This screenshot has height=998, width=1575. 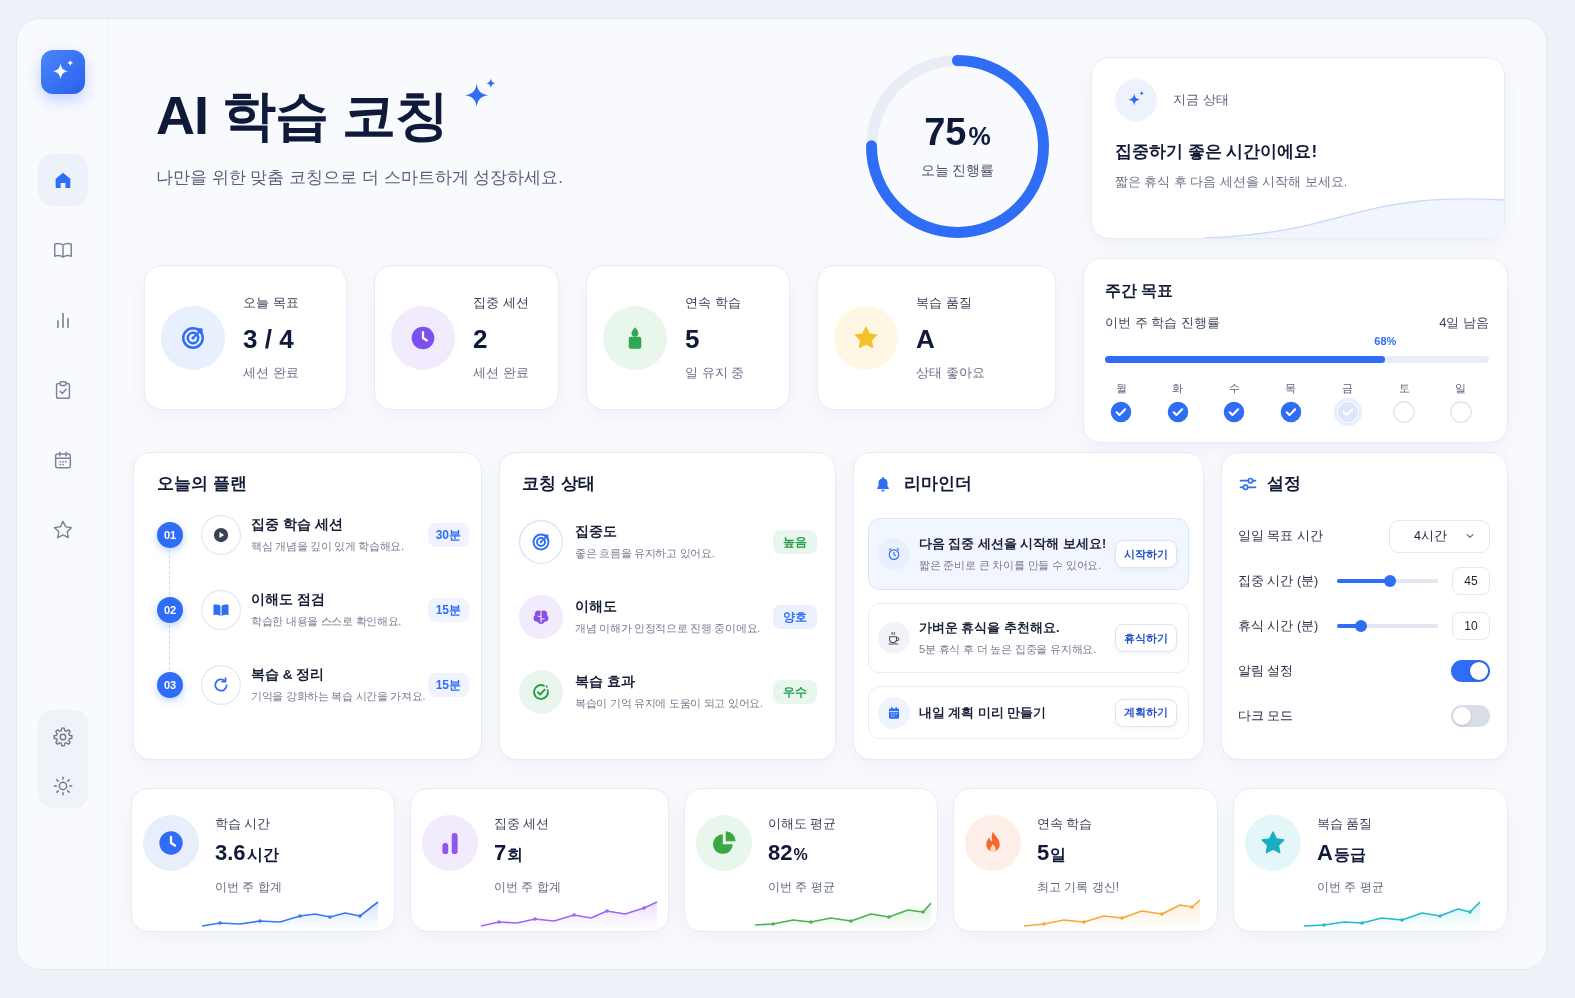 What do you see at coordinates (724, 843) in the screenshot?
I see `pie-chart-icon` at bounding box center [724, 843].